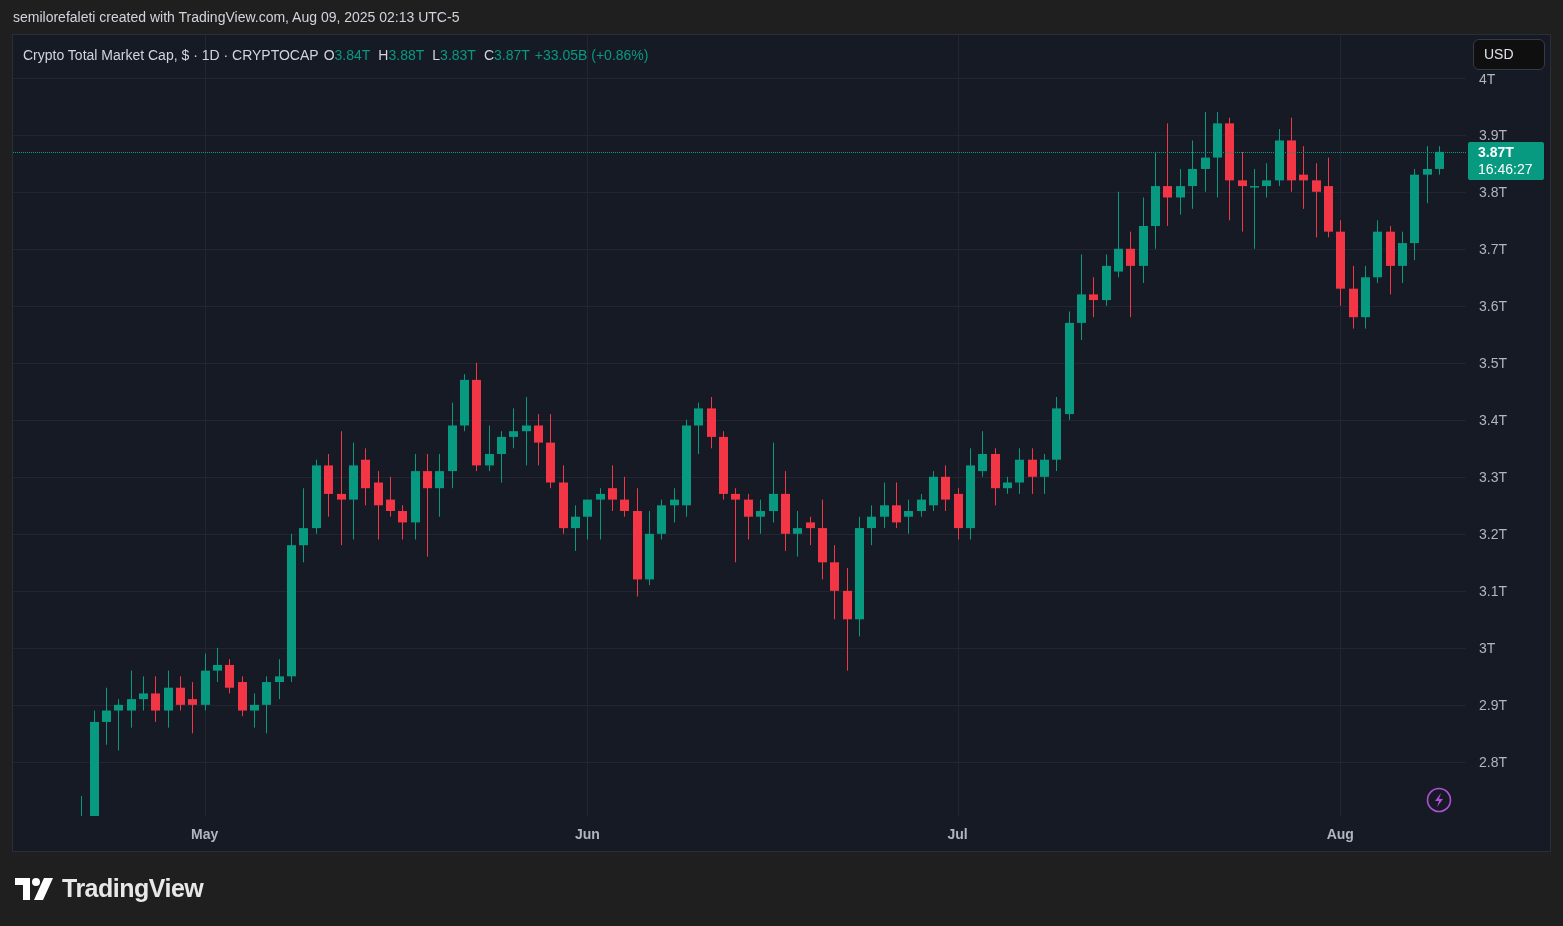 This screenshot has width=1563, height=926. I want to click on price-axis-label: 4T, so click(1487, 79).